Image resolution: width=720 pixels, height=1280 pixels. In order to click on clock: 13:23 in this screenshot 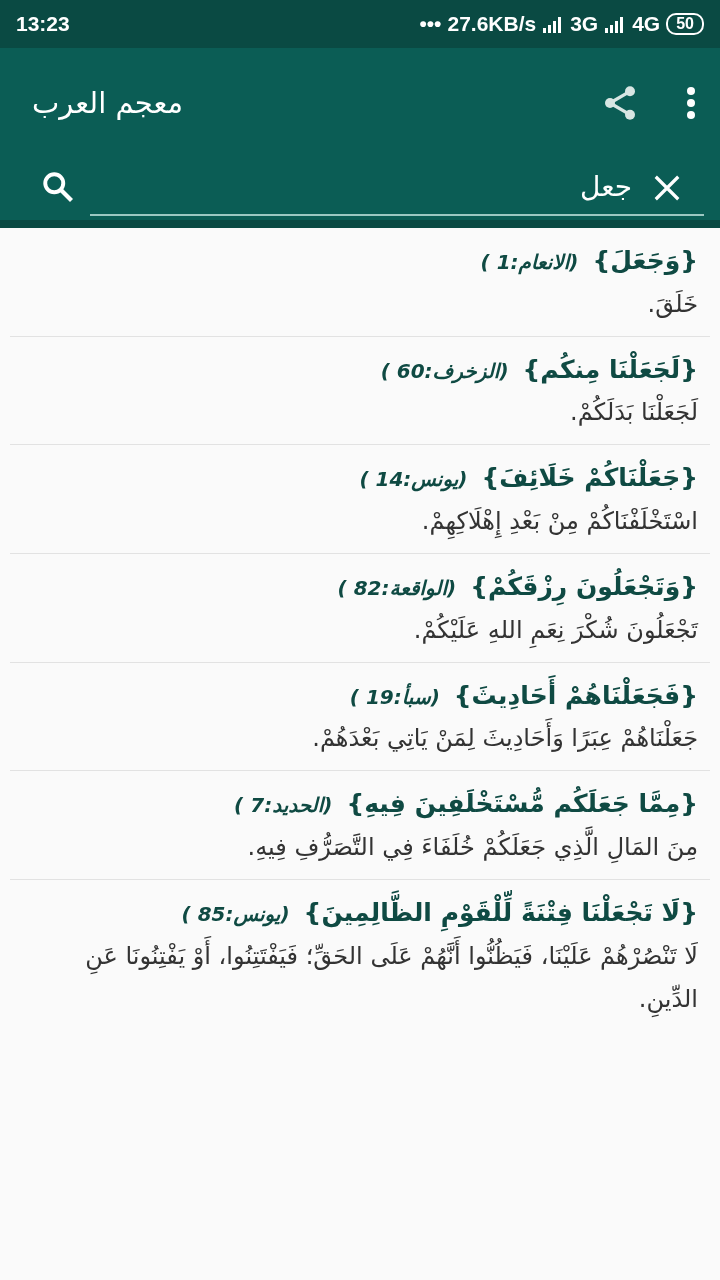, I will do `click(43, 24)`.